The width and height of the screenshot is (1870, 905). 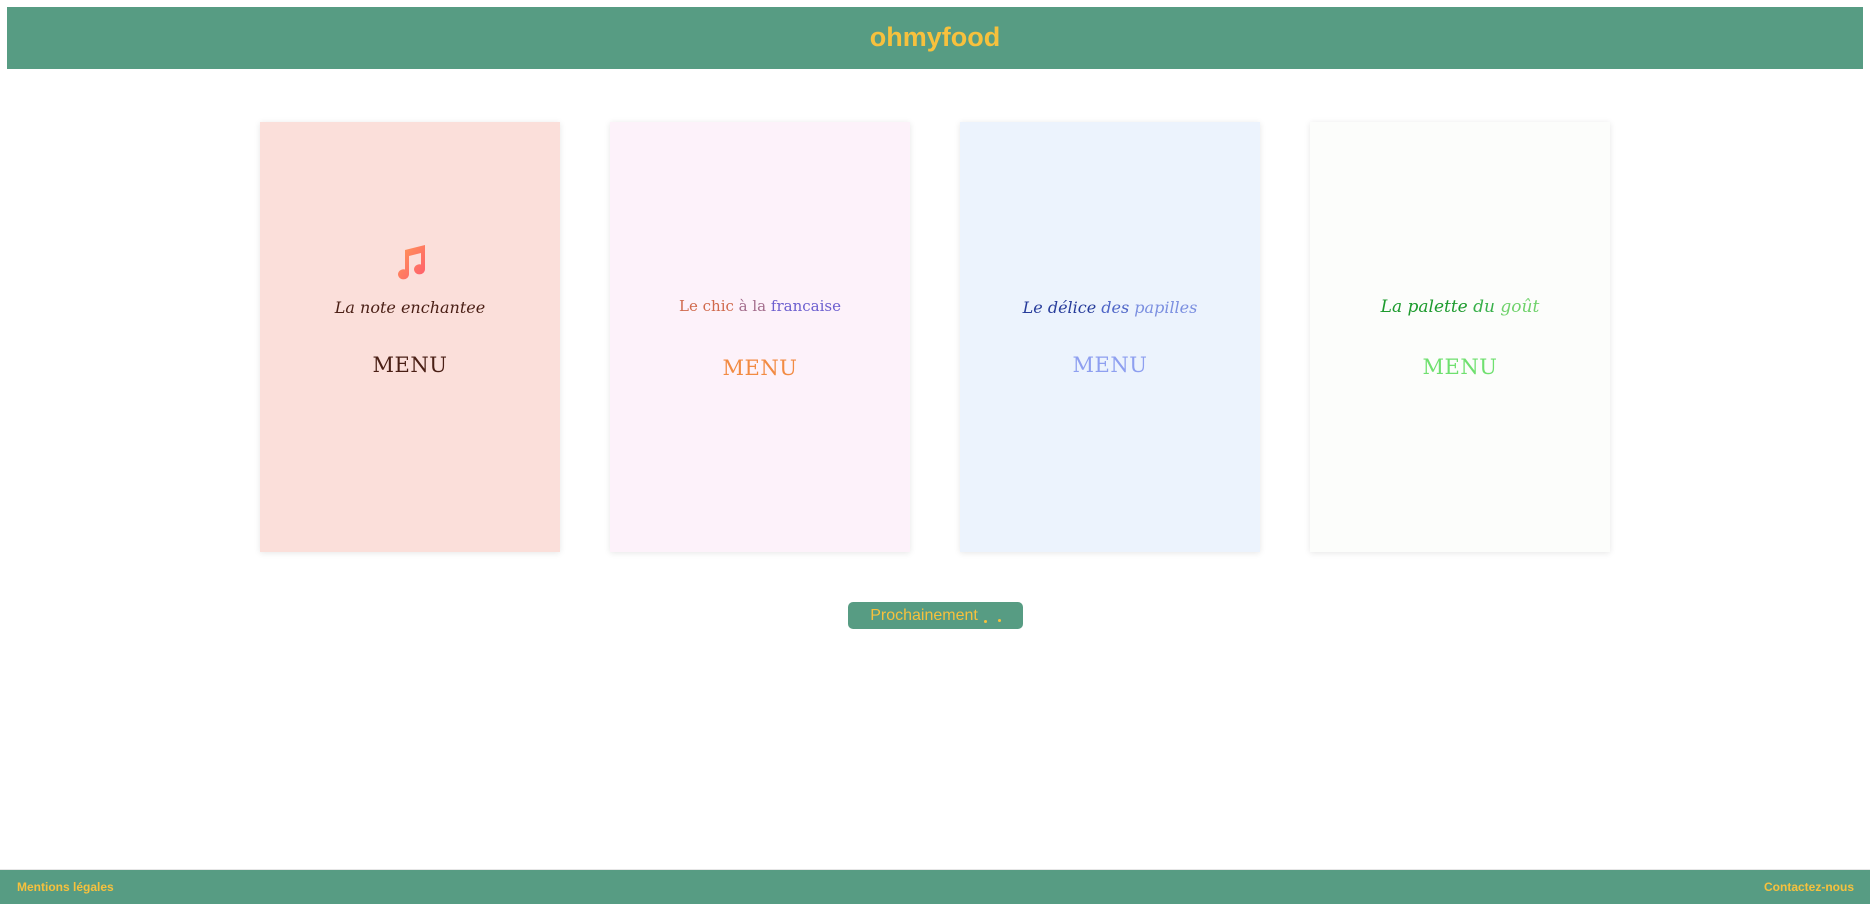 What do you see at coordinates (760, 337) in the screenshot?
I see `restaurant-card-le-chic-a-la-francaise: Le chic à la francaise MENU` at bounding box center [760, 337].